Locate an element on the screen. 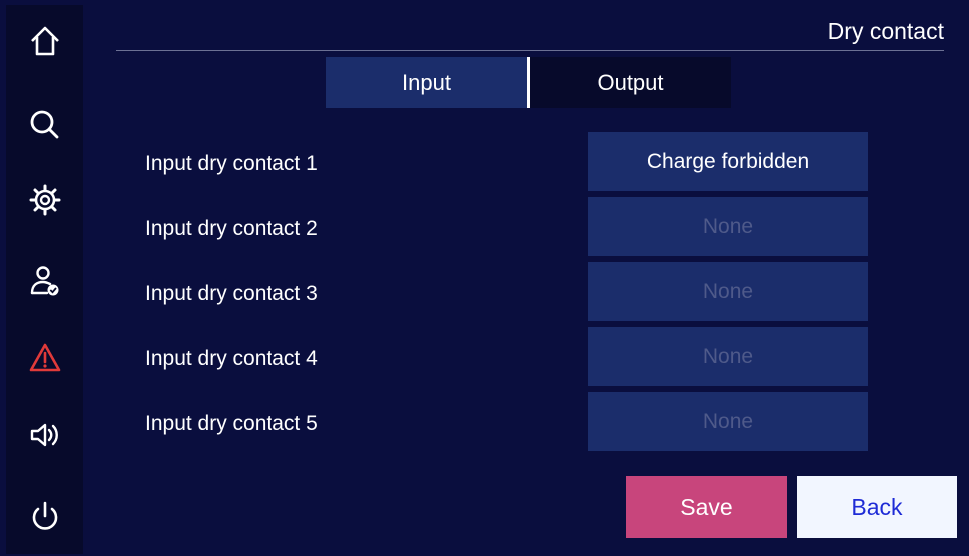 This screenshot has height=556, width=969. sidebar is located at coordinates (44, 279).